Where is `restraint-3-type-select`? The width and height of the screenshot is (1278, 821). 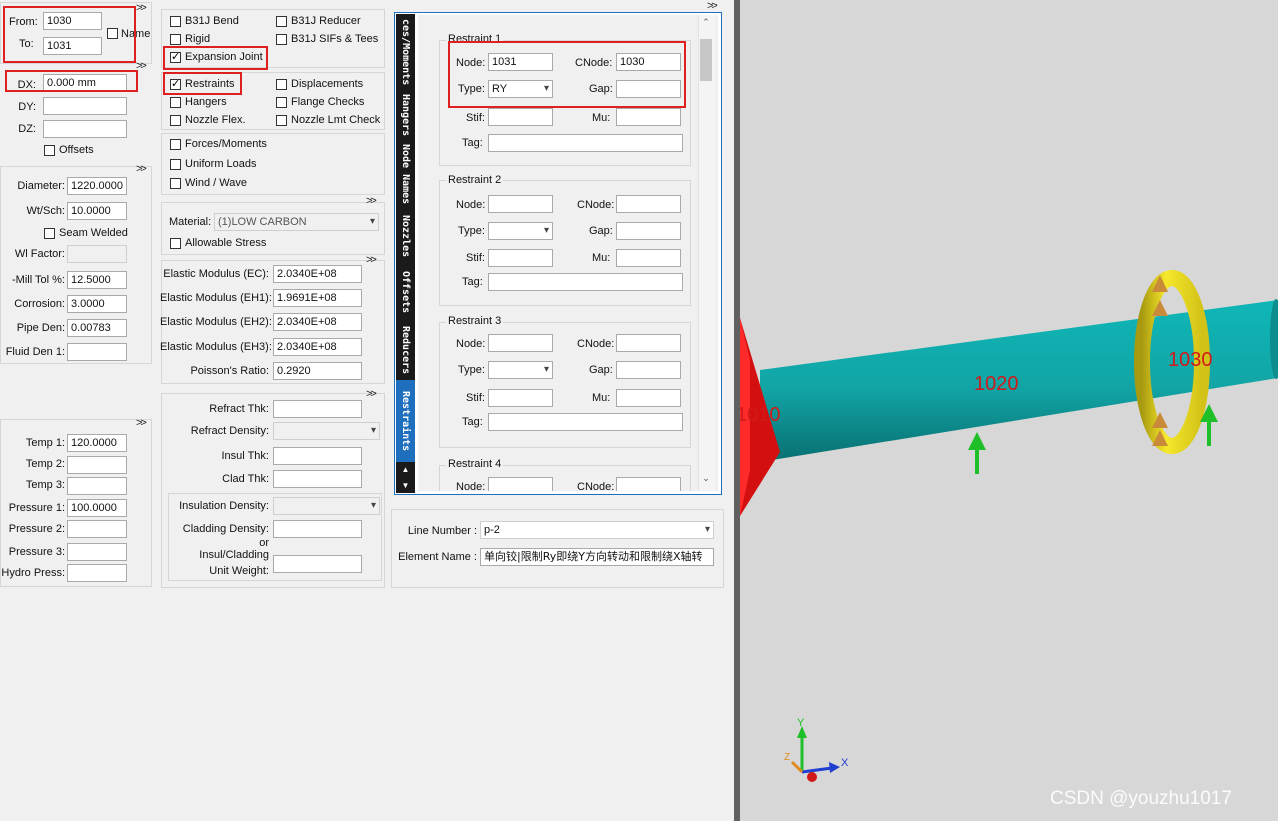 restraint-3-type-select is located at coordinates (520, 370).